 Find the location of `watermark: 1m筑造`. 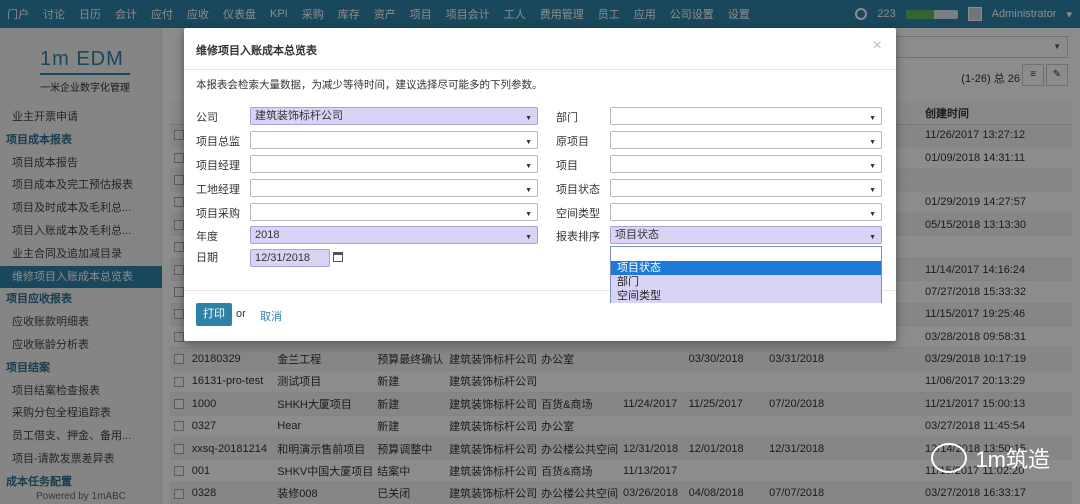

watermark: 1m筑造 is located at coordinates (990, 458).